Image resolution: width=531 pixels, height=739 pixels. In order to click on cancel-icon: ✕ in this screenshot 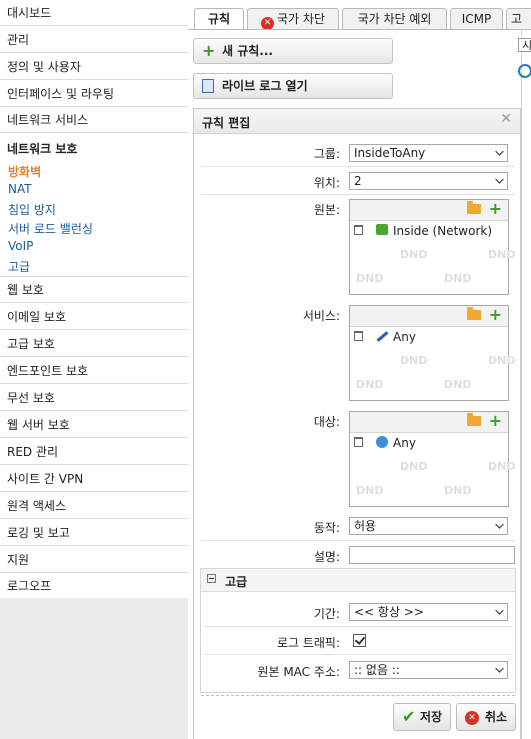, I will do `click(472, 718)`.